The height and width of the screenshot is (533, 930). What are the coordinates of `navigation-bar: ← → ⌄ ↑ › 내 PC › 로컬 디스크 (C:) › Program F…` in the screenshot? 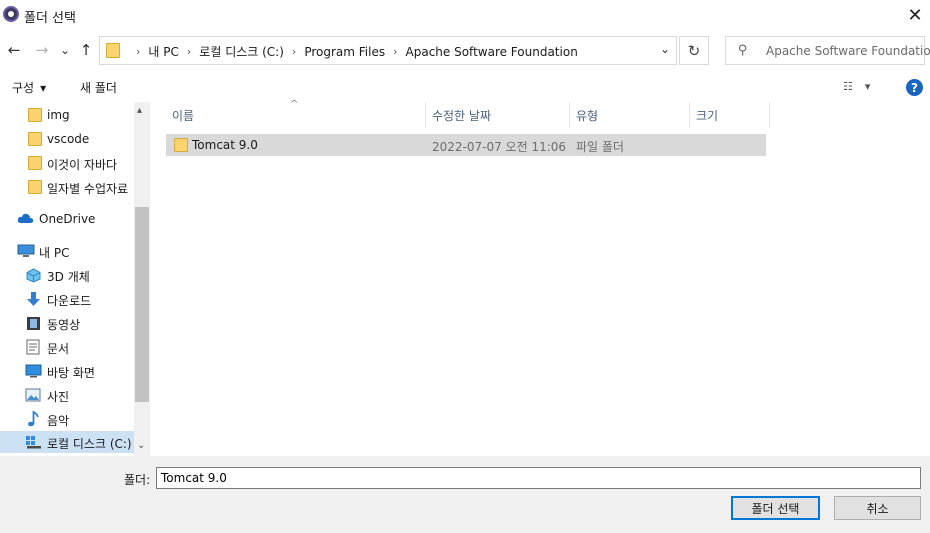 It's located at (465, 50).